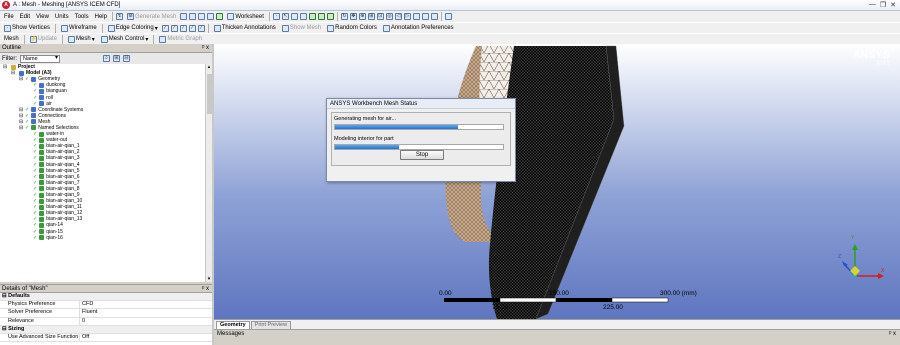 The width and height of the screenshot is (900, 345). What do you see at coordinates (233, 325) in the screenshot?
I see `tab-geometry: Geometry` at bounding box center [233, 325].